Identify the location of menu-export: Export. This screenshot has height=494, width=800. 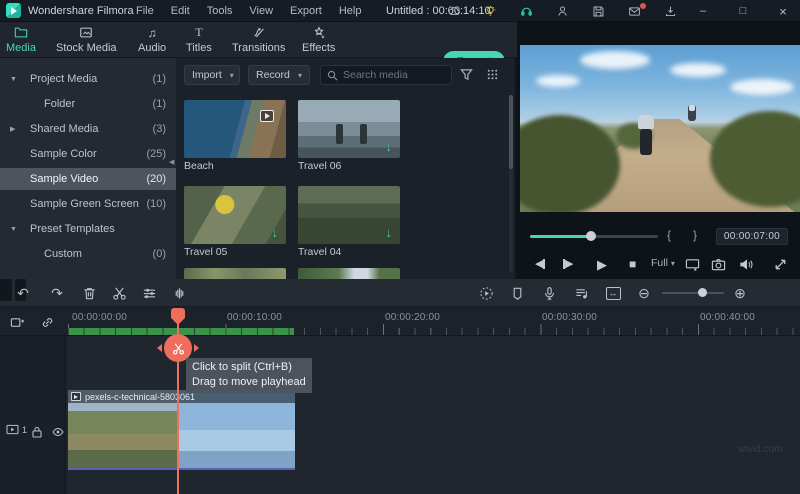
(306, 11).